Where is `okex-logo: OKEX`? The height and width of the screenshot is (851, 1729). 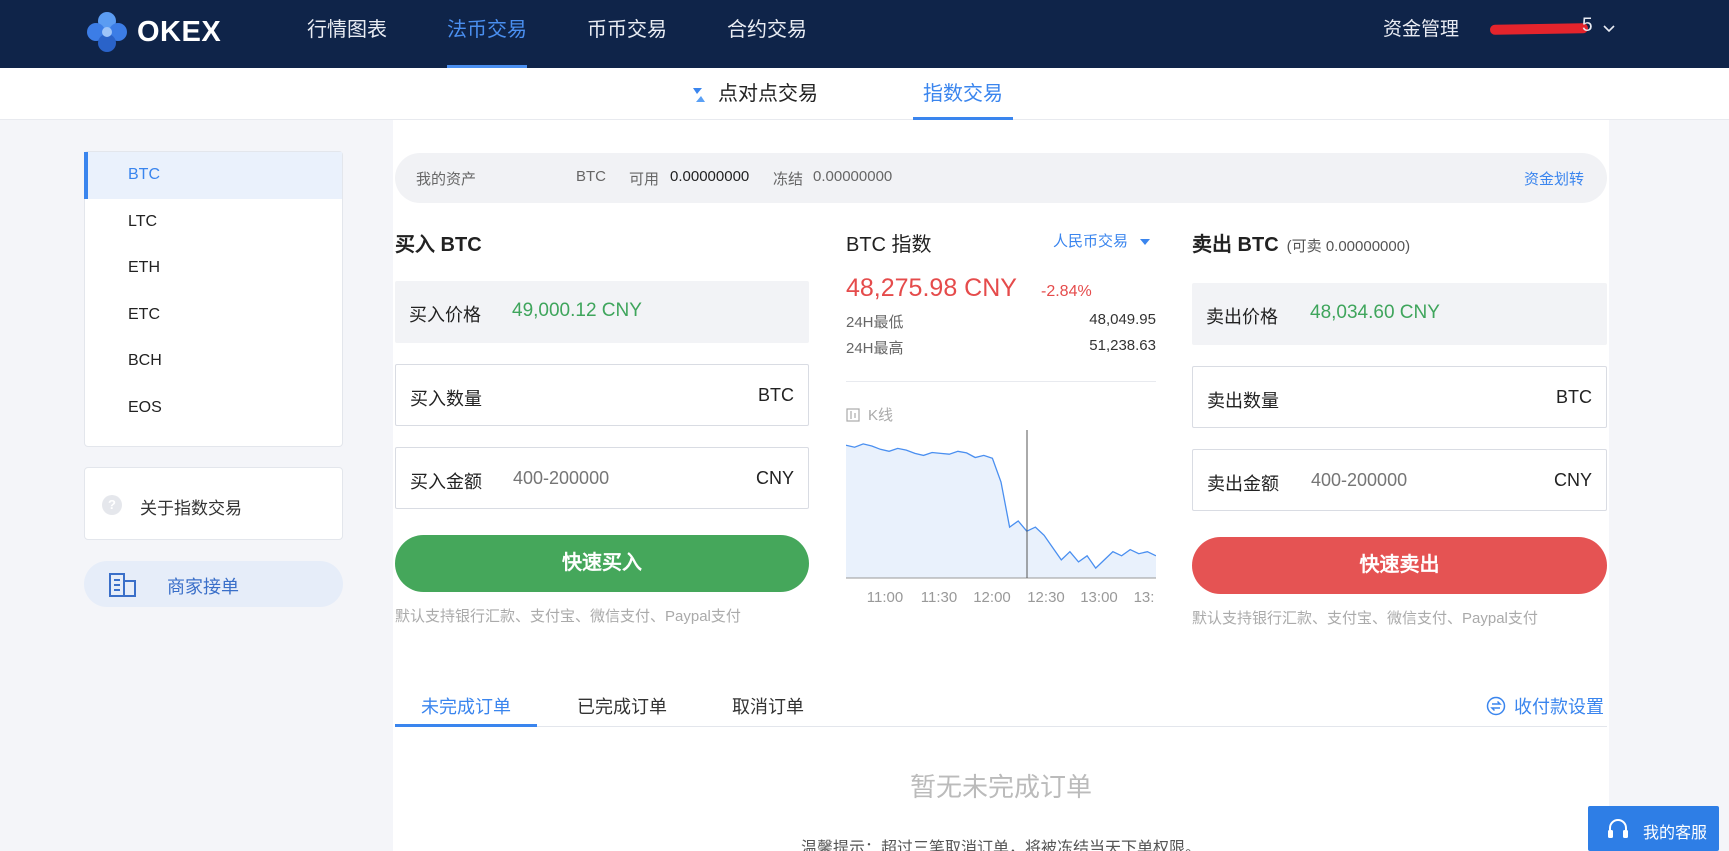
okex-logo: OKEX is located at coordinates (152, 32).